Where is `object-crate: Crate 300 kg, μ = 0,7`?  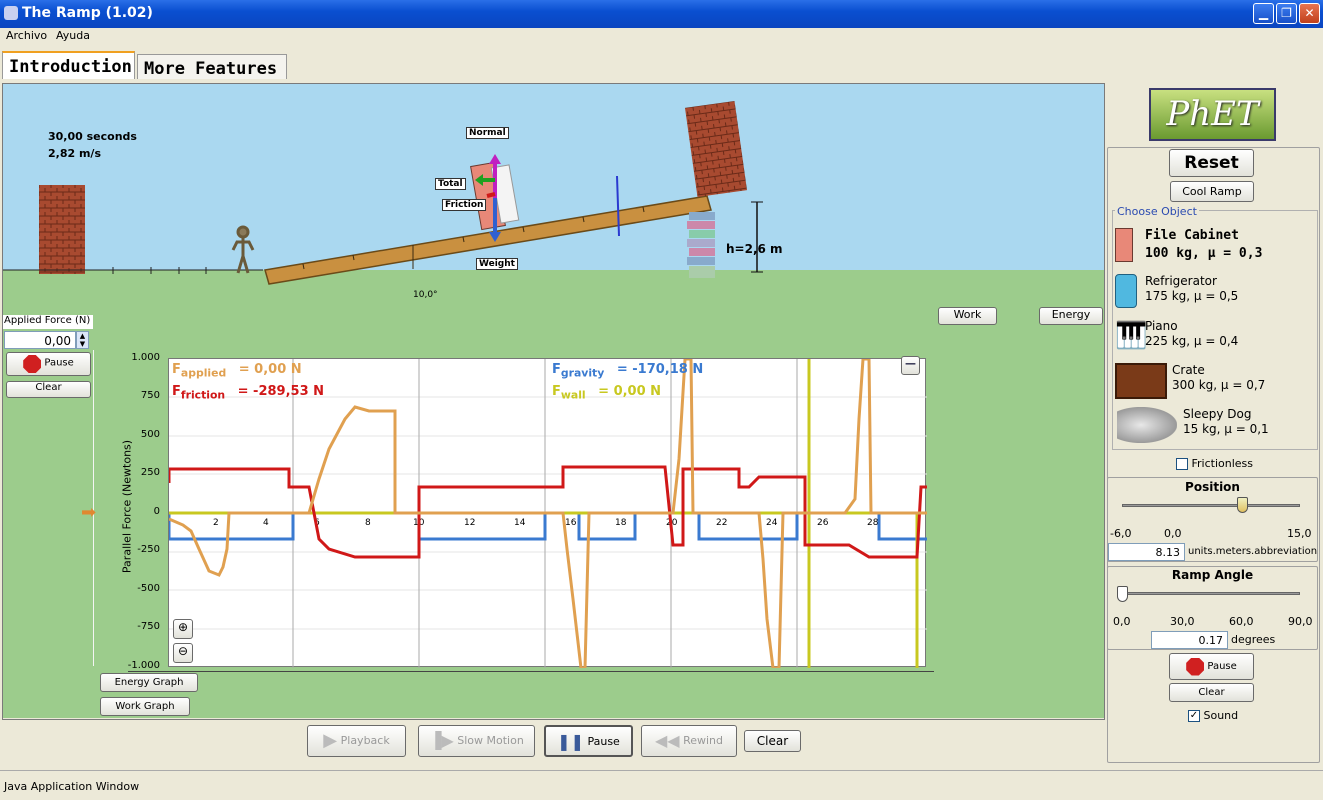
object-crate: Crate 300 kg, μ = 0,7 is located at coordinates (1215, 380).